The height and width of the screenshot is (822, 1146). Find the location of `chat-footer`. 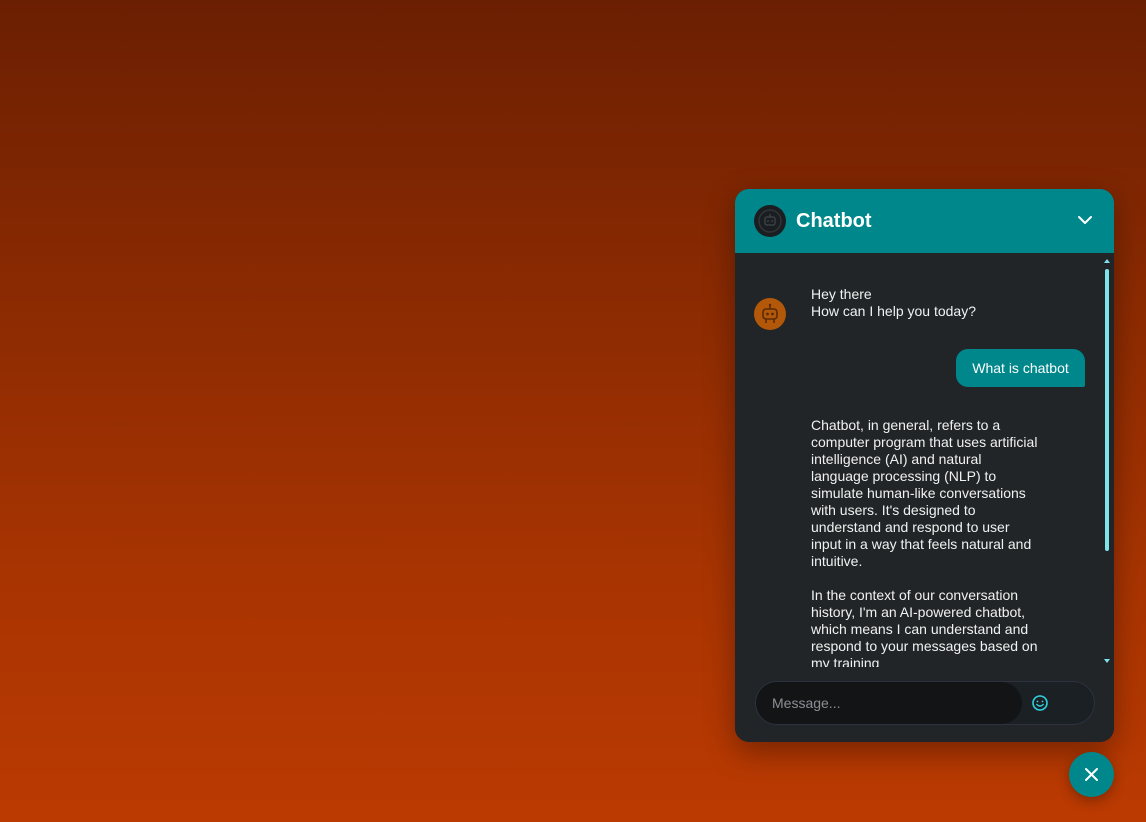

chat-footer is located at coordinates (924, 704).